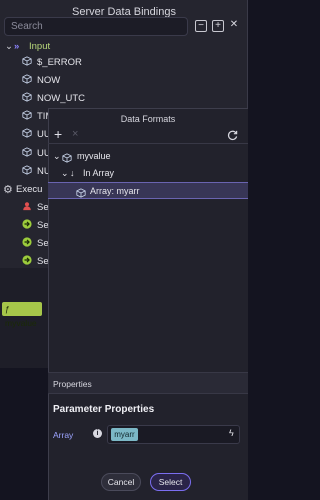  I want to click on search-input: Search, so click(96, 26).